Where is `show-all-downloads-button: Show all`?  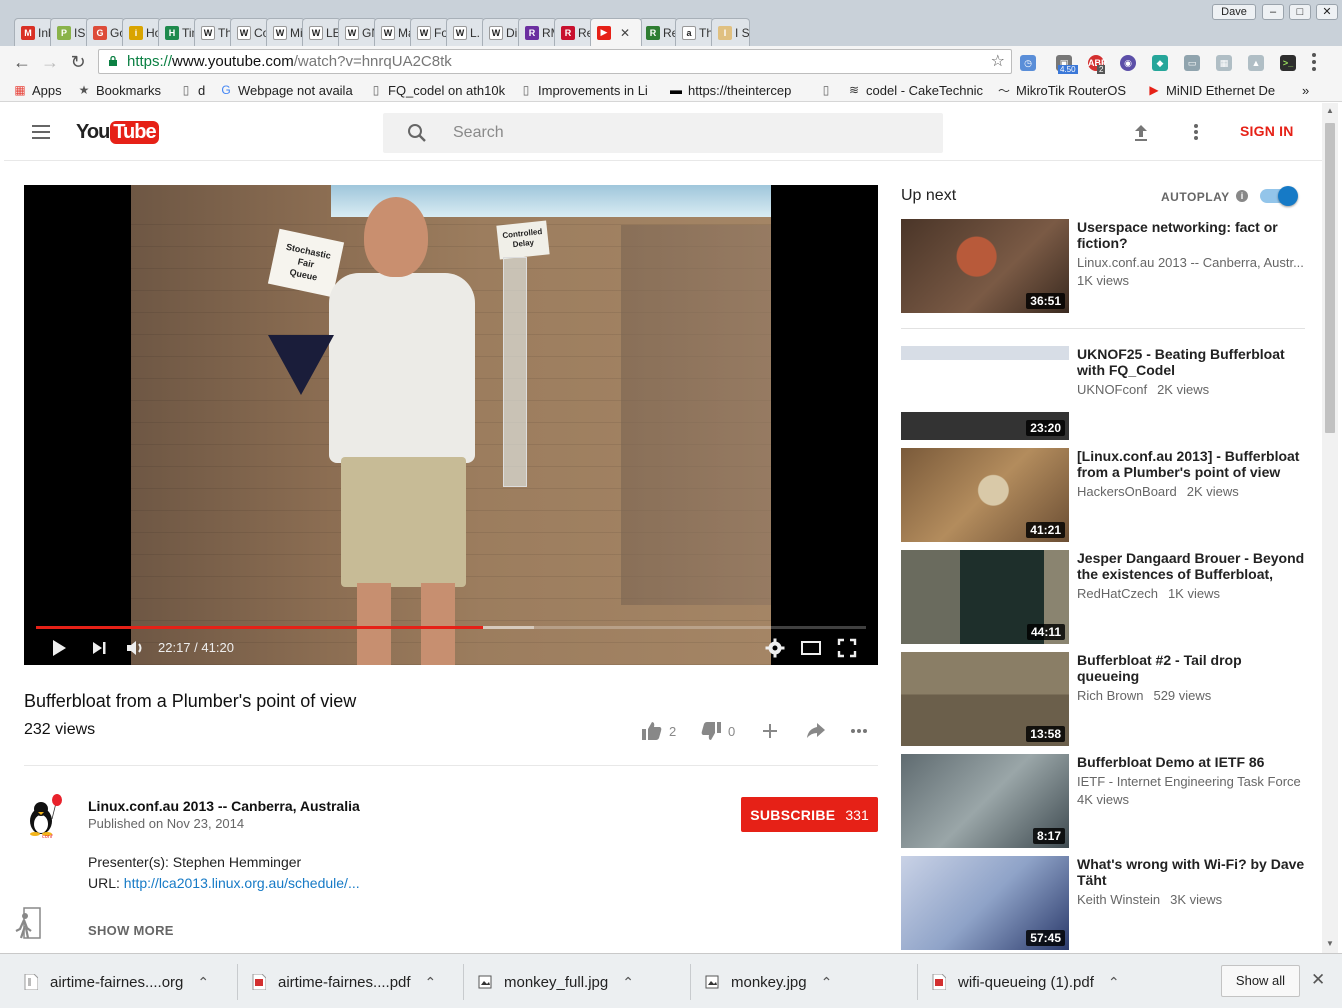
show-all-downloads-button: Show all is located at coordinates (1260, 981).